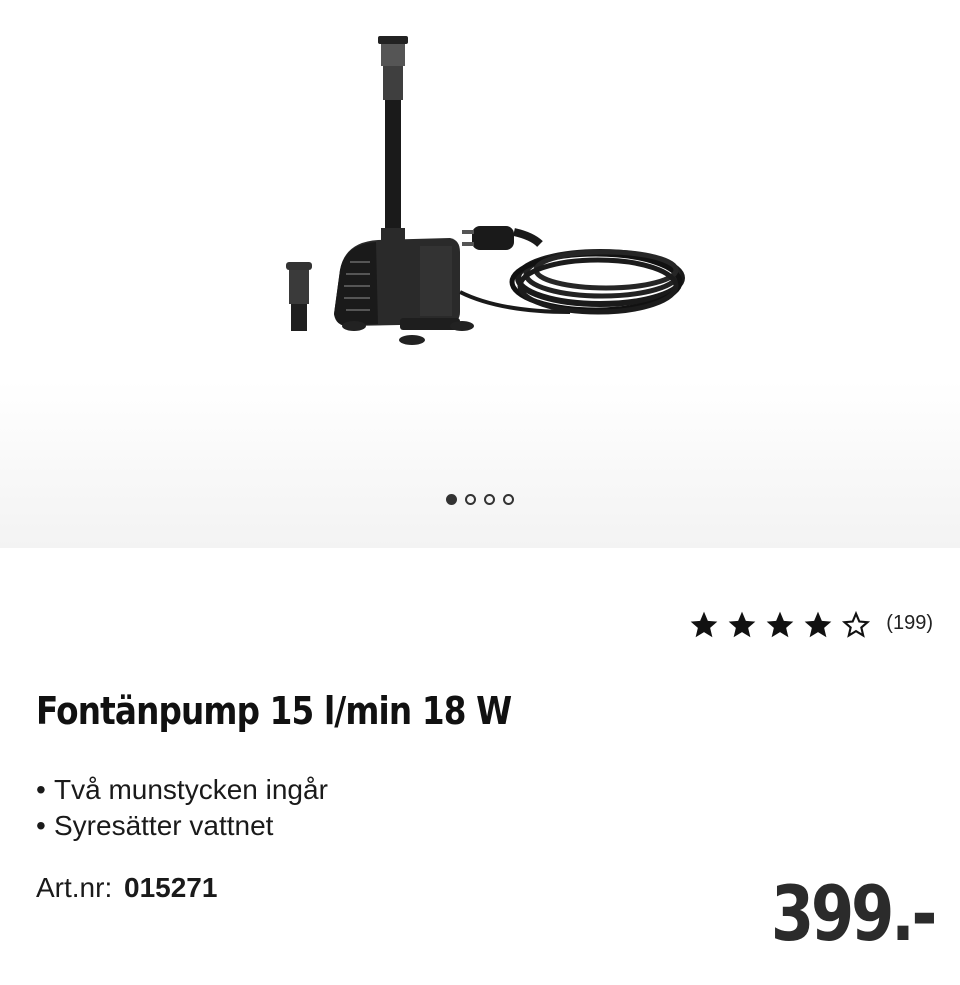 The width and height of the screenshot is (960, 985). What do you see at coordinates (909, 623) in the screenshot?
I see `review-count: (199)` at bounding box center [909, 623].